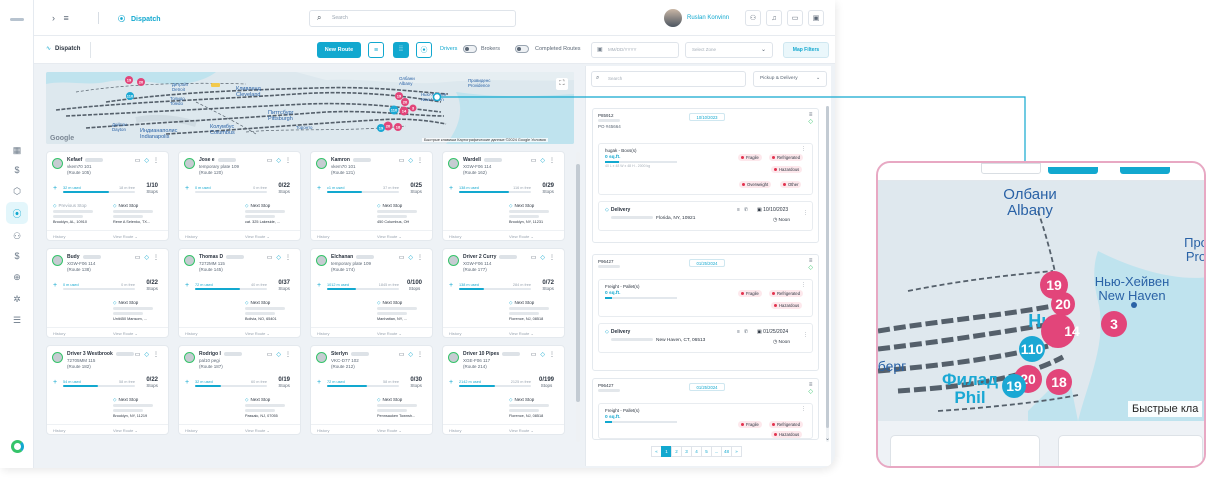  I want to click on zone-select: Select Zone ⌄, so click(729, 50).